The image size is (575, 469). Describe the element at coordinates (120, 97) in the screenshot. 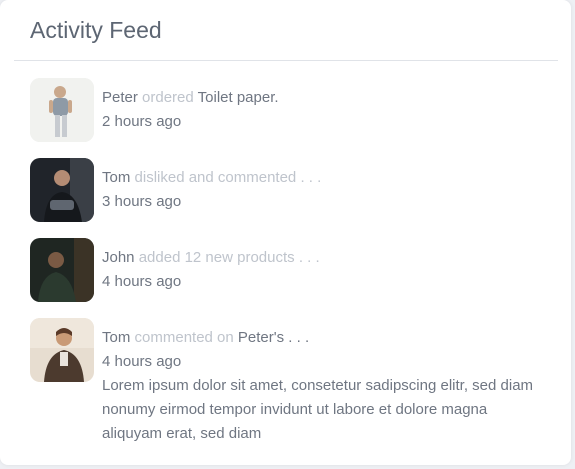

I see `user-name: Peter` at that location.